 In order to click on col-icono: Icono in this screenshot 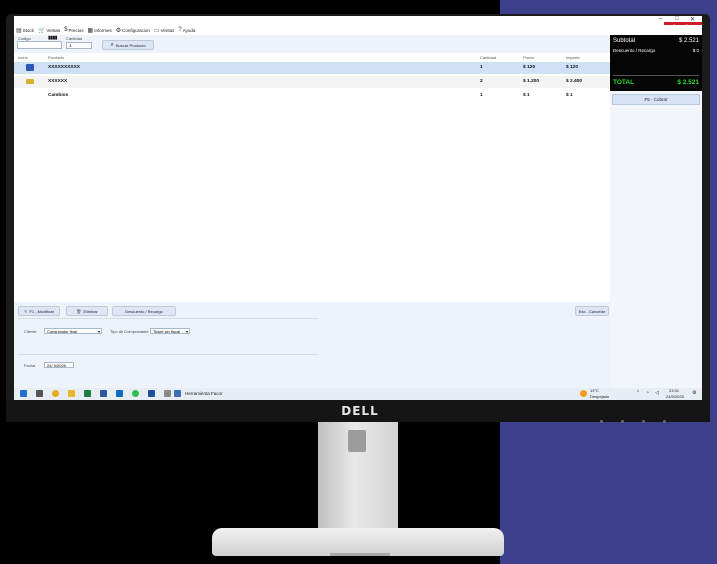, I will do `click(23, 57)`.